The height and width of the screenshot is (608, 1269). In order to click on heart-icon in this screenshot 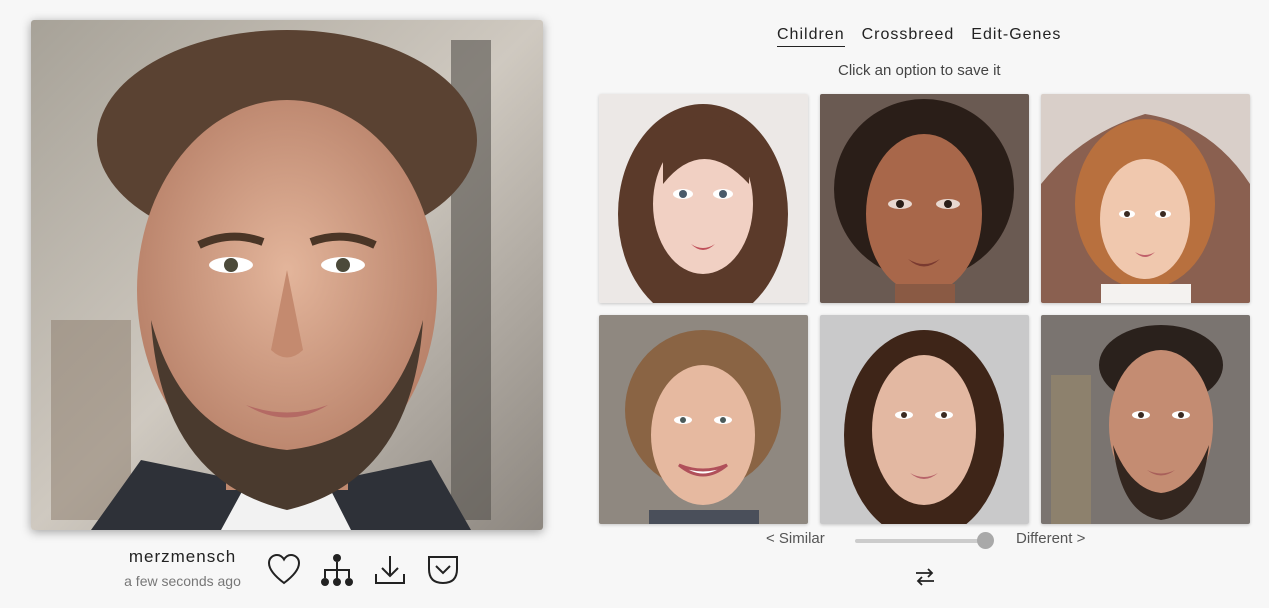, I will do `click(284, 570)`.